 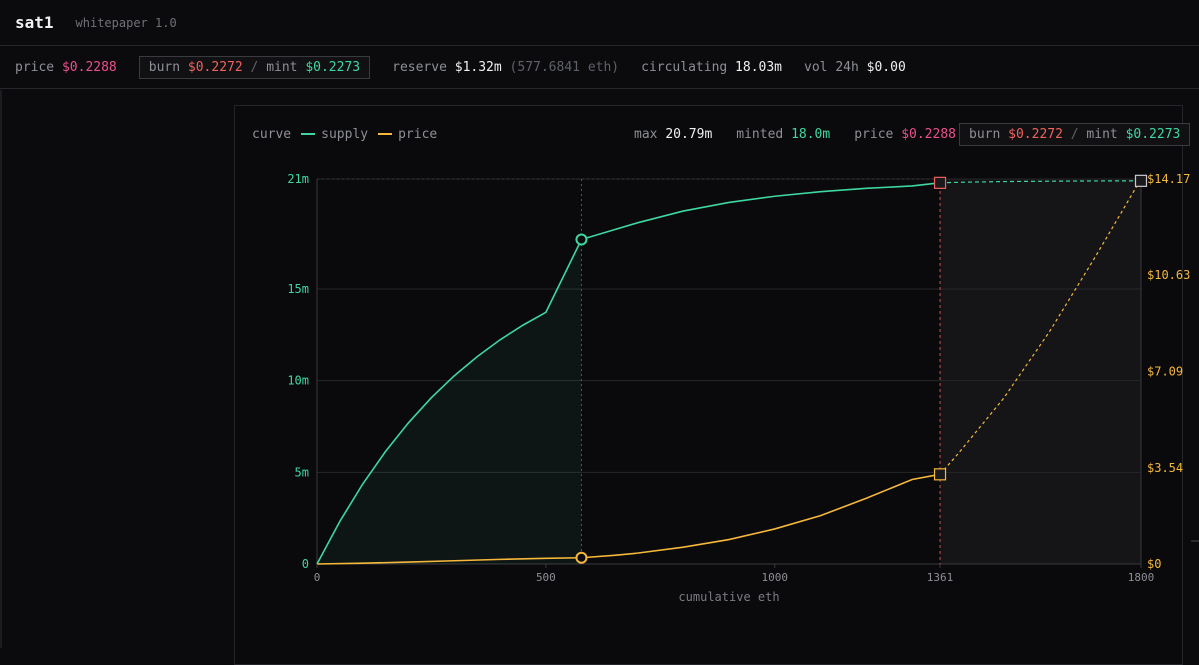 I want to click on x-tick-label-4: 1800, so click(x=1141, y=577).